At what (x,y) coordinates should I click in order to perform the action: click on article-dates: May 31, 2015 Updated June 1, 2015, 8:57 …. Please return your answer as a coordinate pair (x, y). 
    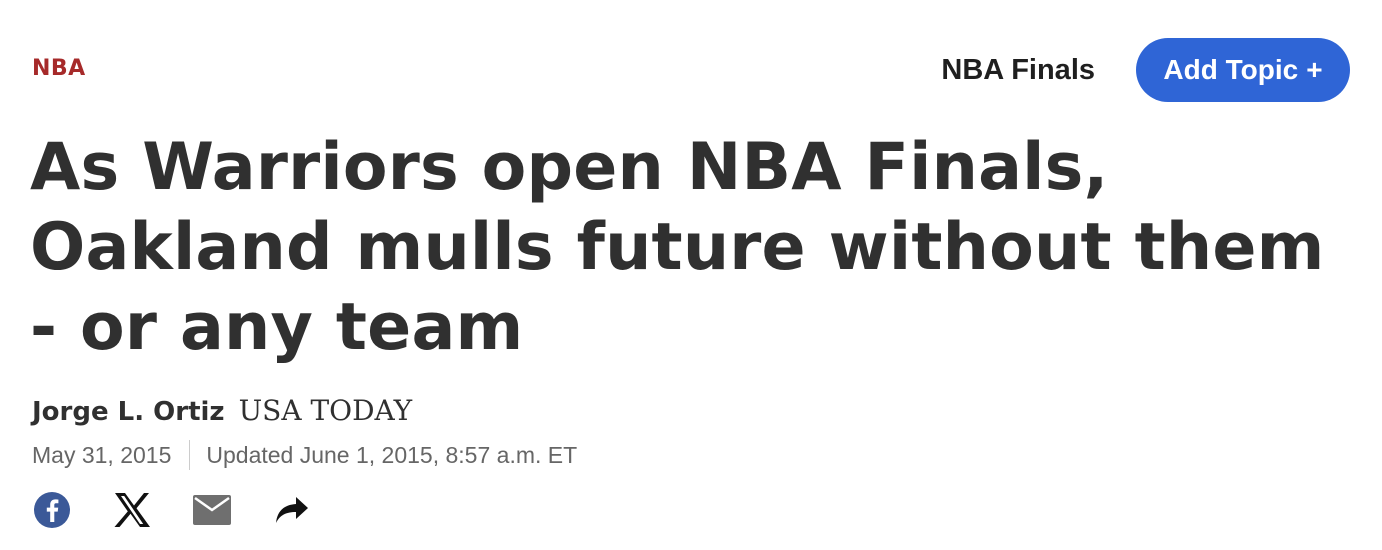
    Looking at the image, I should click on (304, 455).